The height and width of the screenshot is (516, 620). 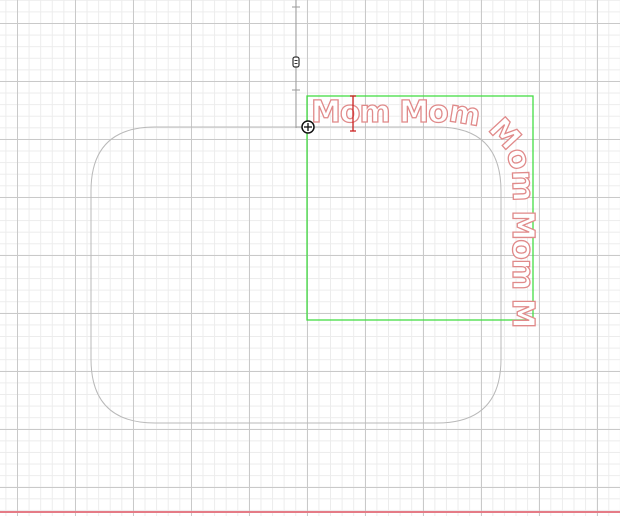 What do you see at coordinates (308, 127) in the screenshot?
I see `move-handle-icon` at bounding box center [308, 127].